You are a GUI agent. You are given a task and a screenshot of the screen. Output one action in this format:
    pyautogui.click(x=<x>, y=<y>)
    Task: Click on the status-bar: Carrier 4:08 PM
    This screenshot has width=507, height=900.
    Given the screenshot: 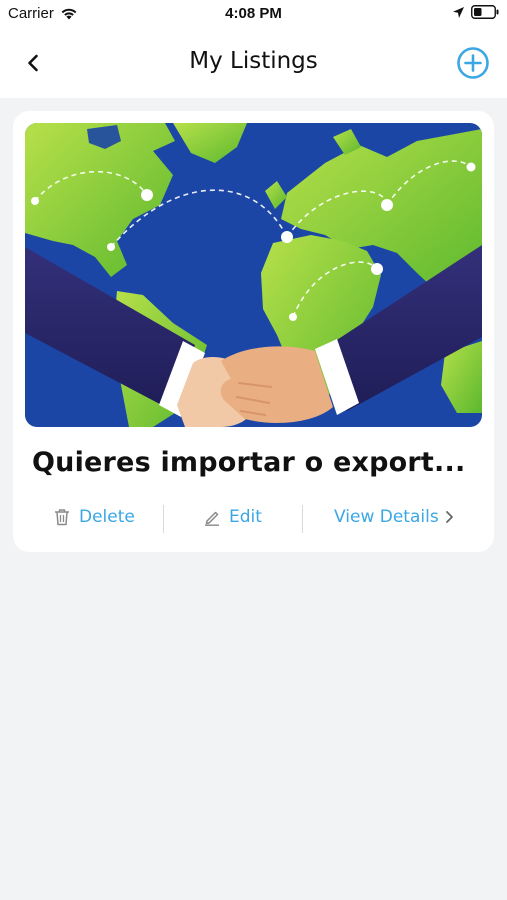 What is the action you would take?
    pyautogui.click(x=253, y=14)
    